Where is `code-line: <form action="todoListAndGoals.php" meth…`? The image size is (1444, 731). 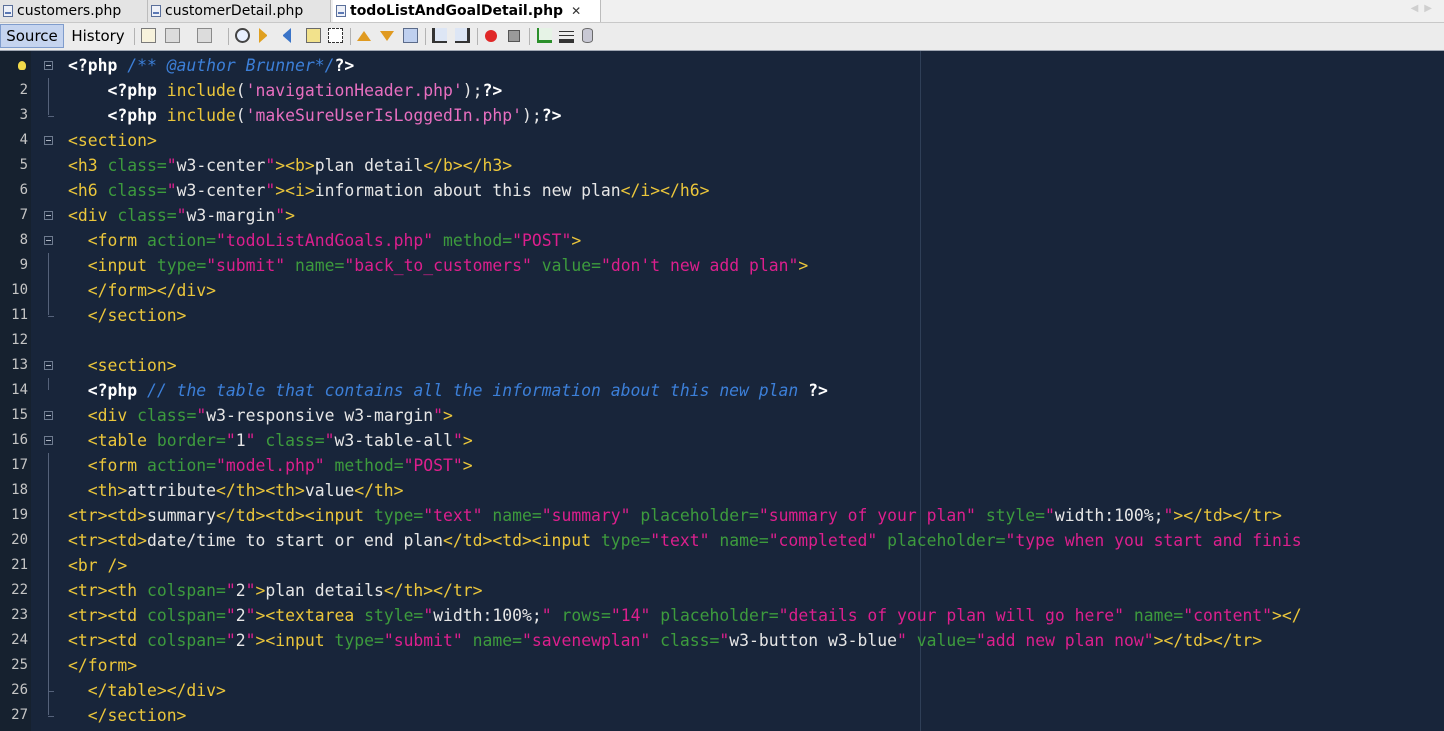
code-line: <form action="todoListAndGoals.php" meth… is located at coordinates (324, 240).